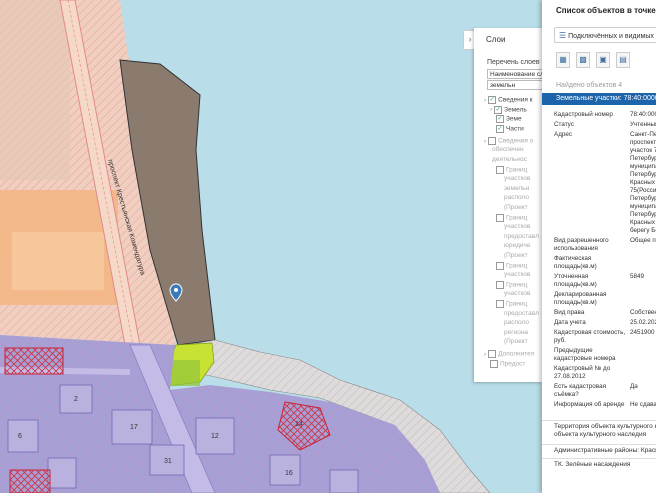 The image size is (656, 493). I want to click on layer-item: ✓ Земе, so click(509, 119).